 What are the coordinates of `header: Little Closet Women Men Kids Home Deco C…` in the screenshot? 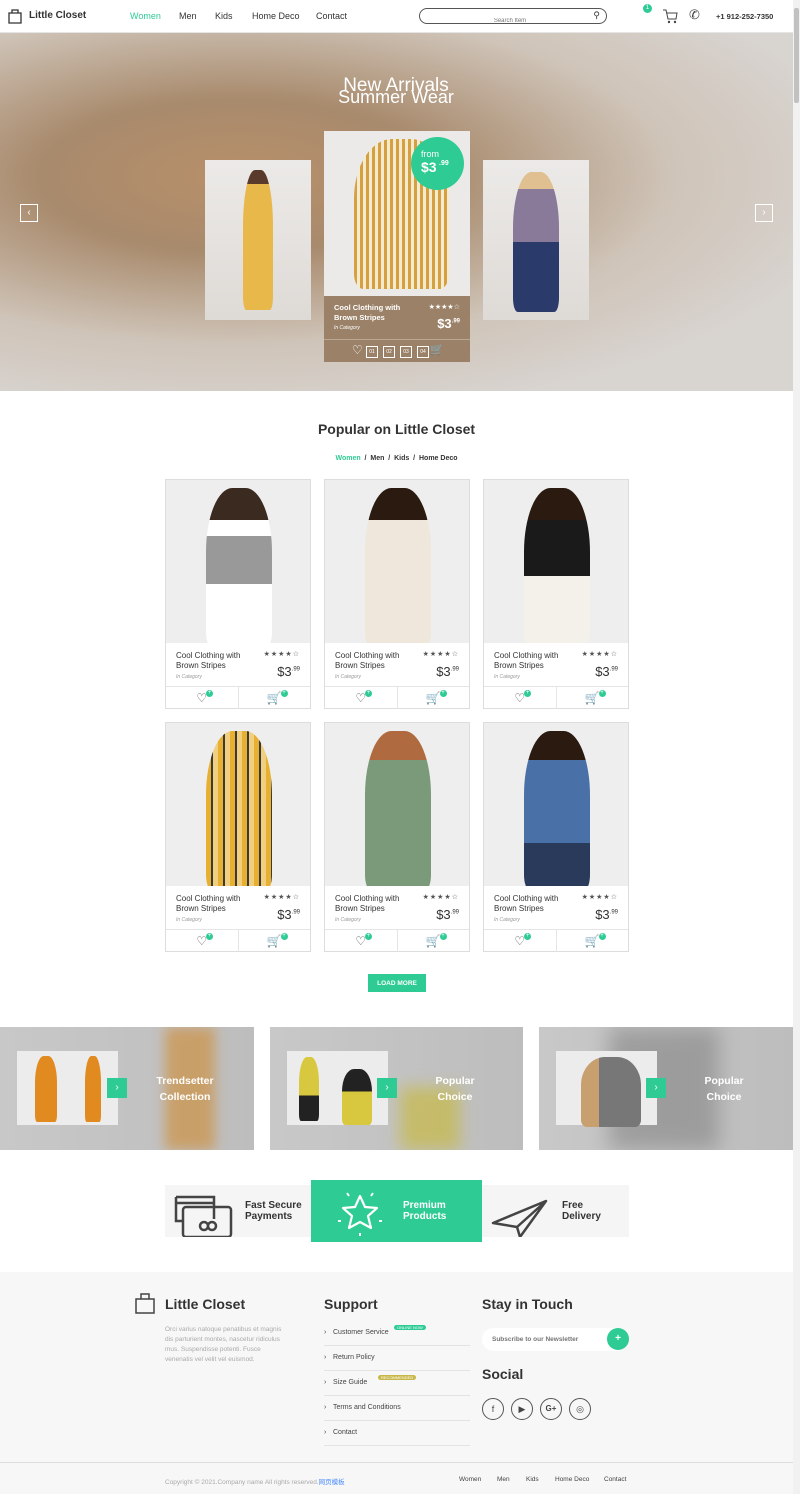 It's located at (396, 16).